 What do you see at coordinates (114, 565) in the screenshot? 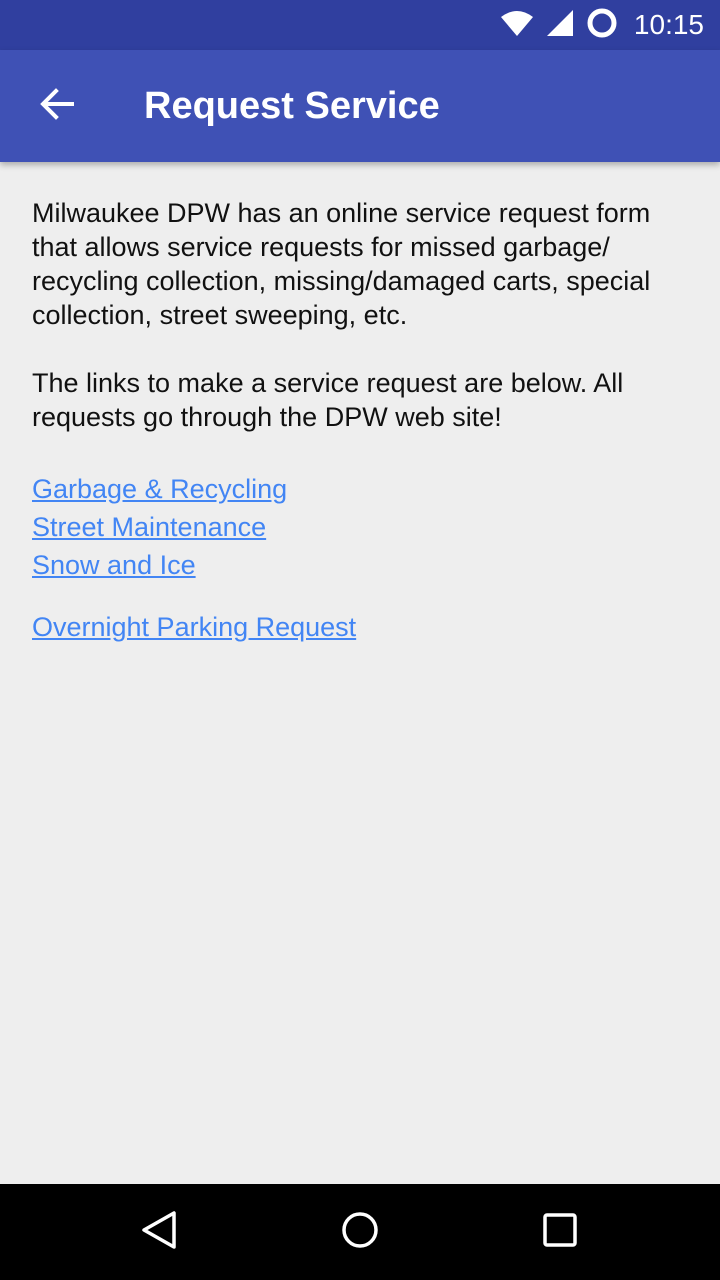
I see `link-snow-and-ice: Snow and Ice` at bounding box center [114, 565].